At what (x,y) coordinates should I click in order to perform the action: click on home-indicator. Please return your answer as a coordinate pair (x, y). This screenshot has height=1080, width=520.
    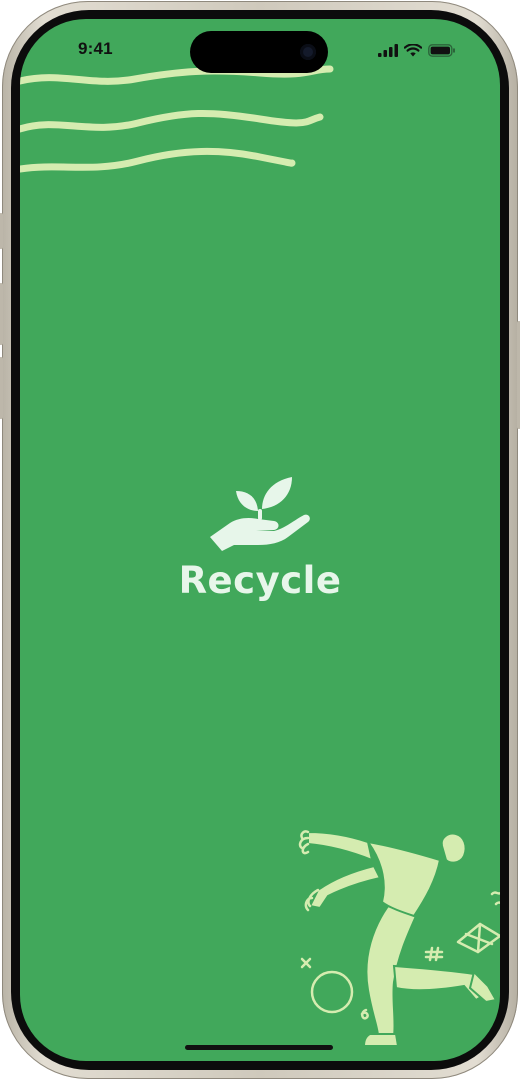
    Looking at the image, I should click on (259, 1047).